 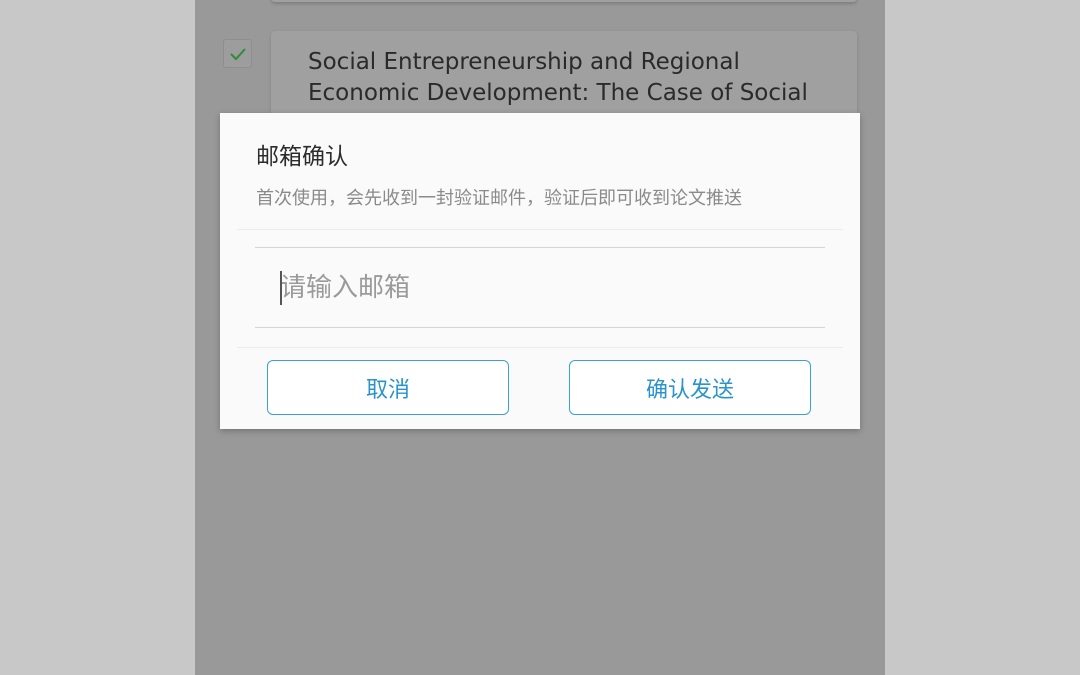 I want to click on confirm-send-button: 确认发送, so click(x=690, y=387).